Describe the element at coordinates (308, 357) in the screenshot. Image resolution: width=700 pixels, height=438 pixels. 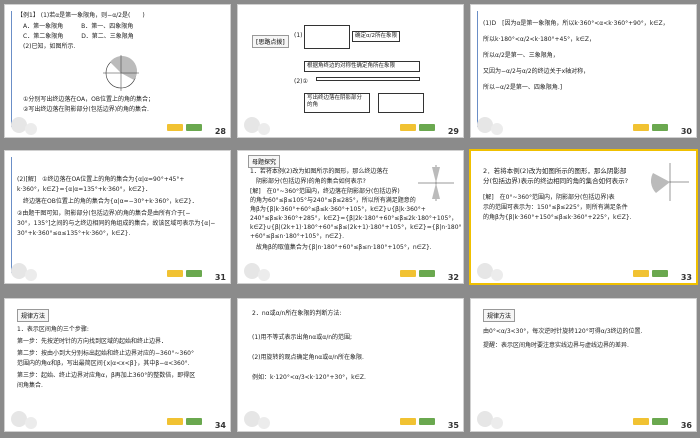
I see `slide-35-line: (2)用旋转的观点确定角nα或α/n所在象限.` at that location.